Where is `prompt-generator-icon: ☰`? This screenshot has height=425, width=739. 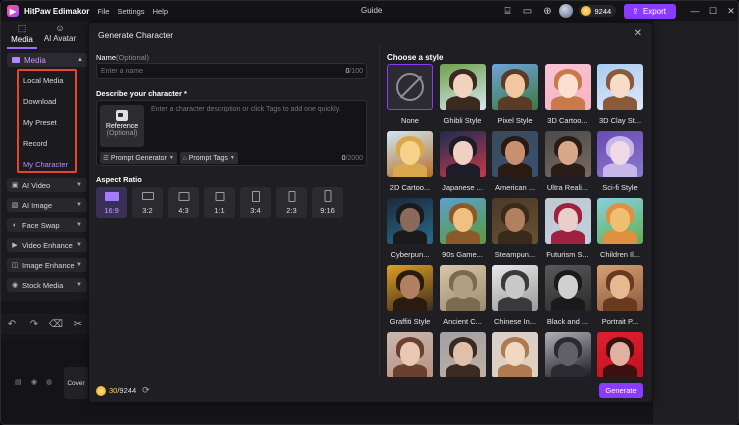 prompt-generator-icon: ☰ is located at coordinates (106, 158).